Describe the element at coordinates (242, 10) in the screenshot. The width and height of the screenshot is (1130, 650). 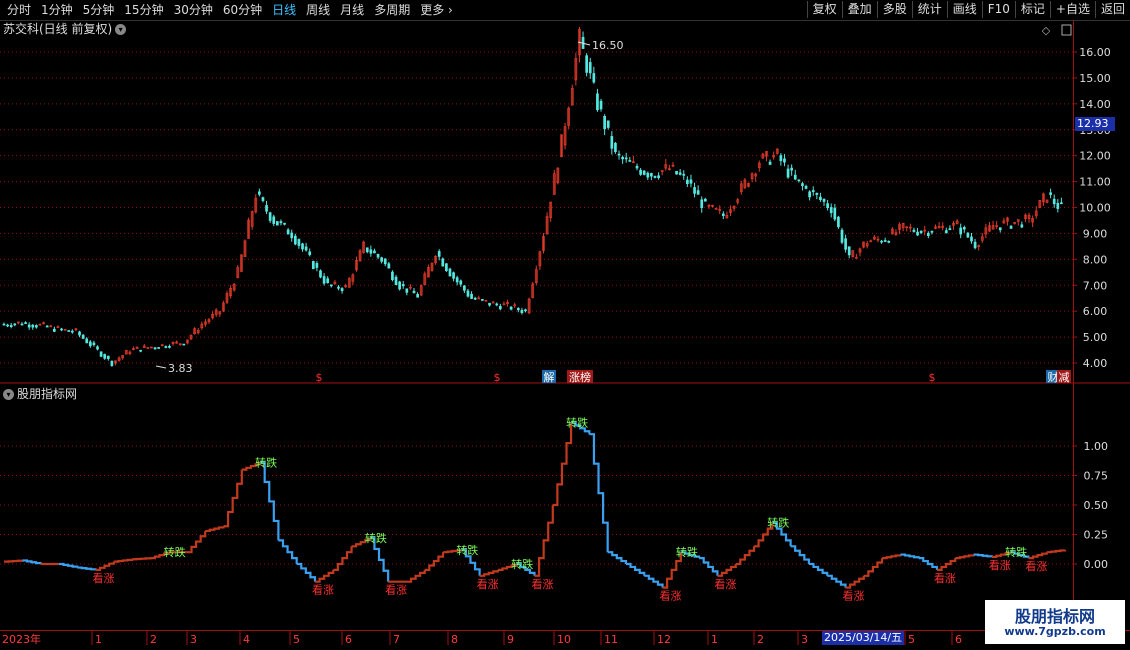
I see `period-tab-5: 60分钟` at that location.